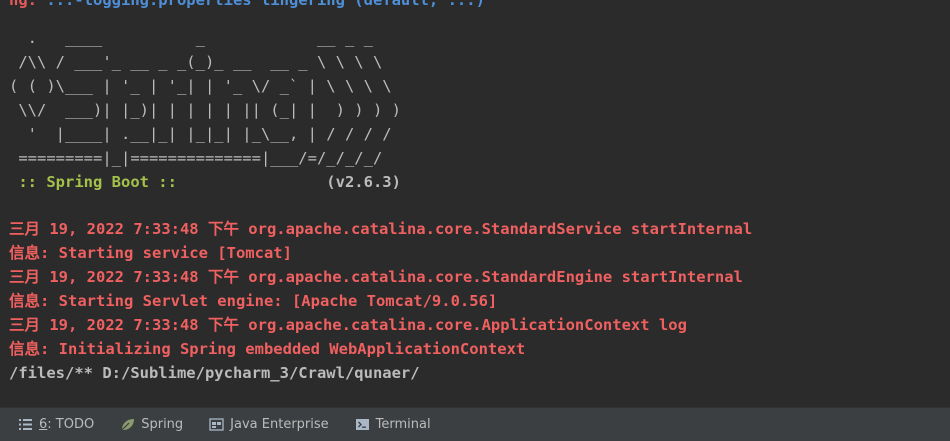 This screenshot has width=950, height=441. I want to click on tool-tab-spring: Spring, so click(151, 424).